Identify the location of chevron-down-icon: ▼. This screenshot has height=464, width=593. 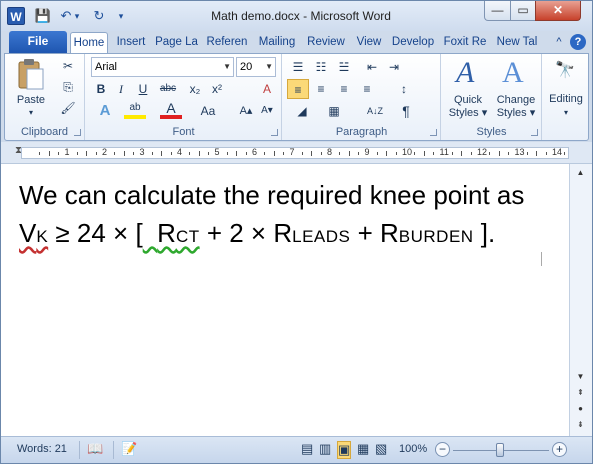
(227, 66).